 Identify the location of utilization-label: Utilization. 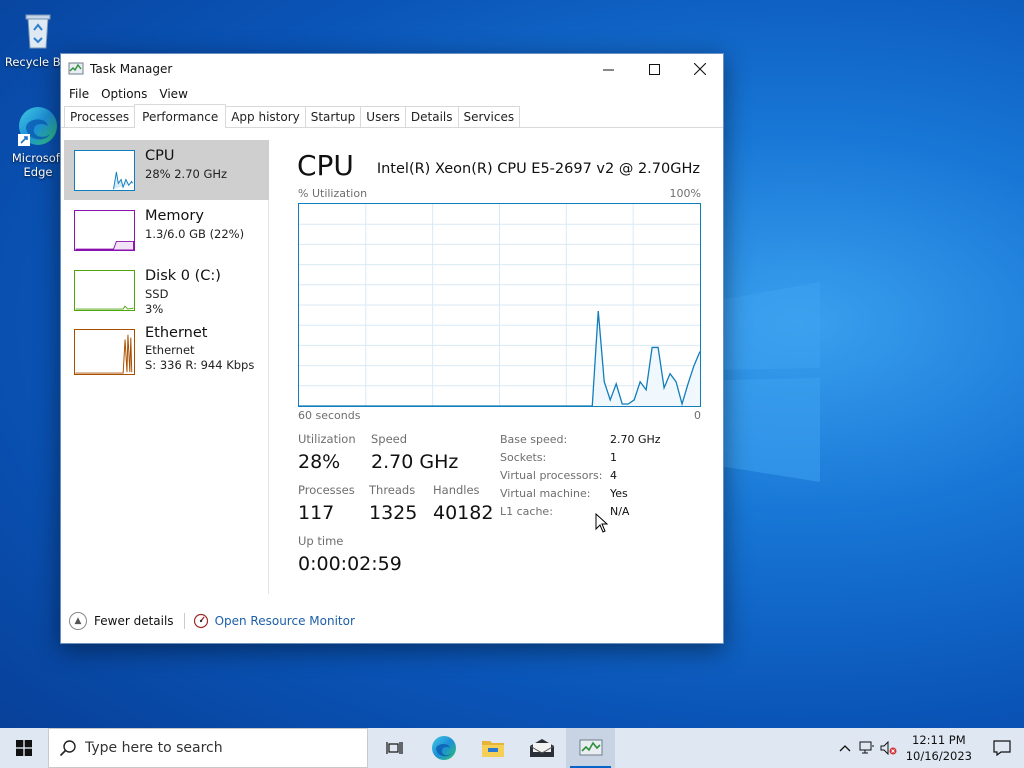
(327, 439).